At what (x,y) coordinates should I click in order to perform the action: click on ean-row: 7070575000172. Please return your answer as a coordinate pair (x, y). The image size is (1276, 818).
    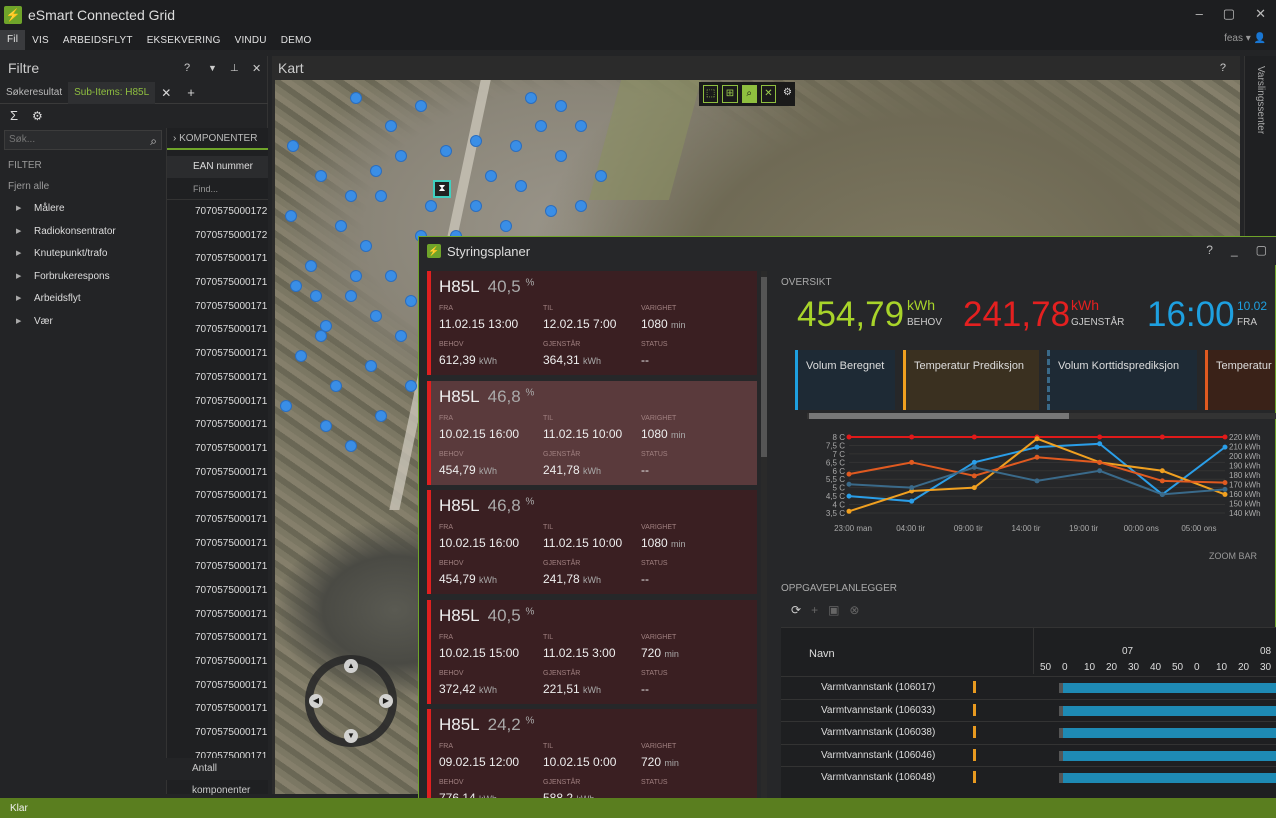
    Looking at the image, I should click on (217, 212).